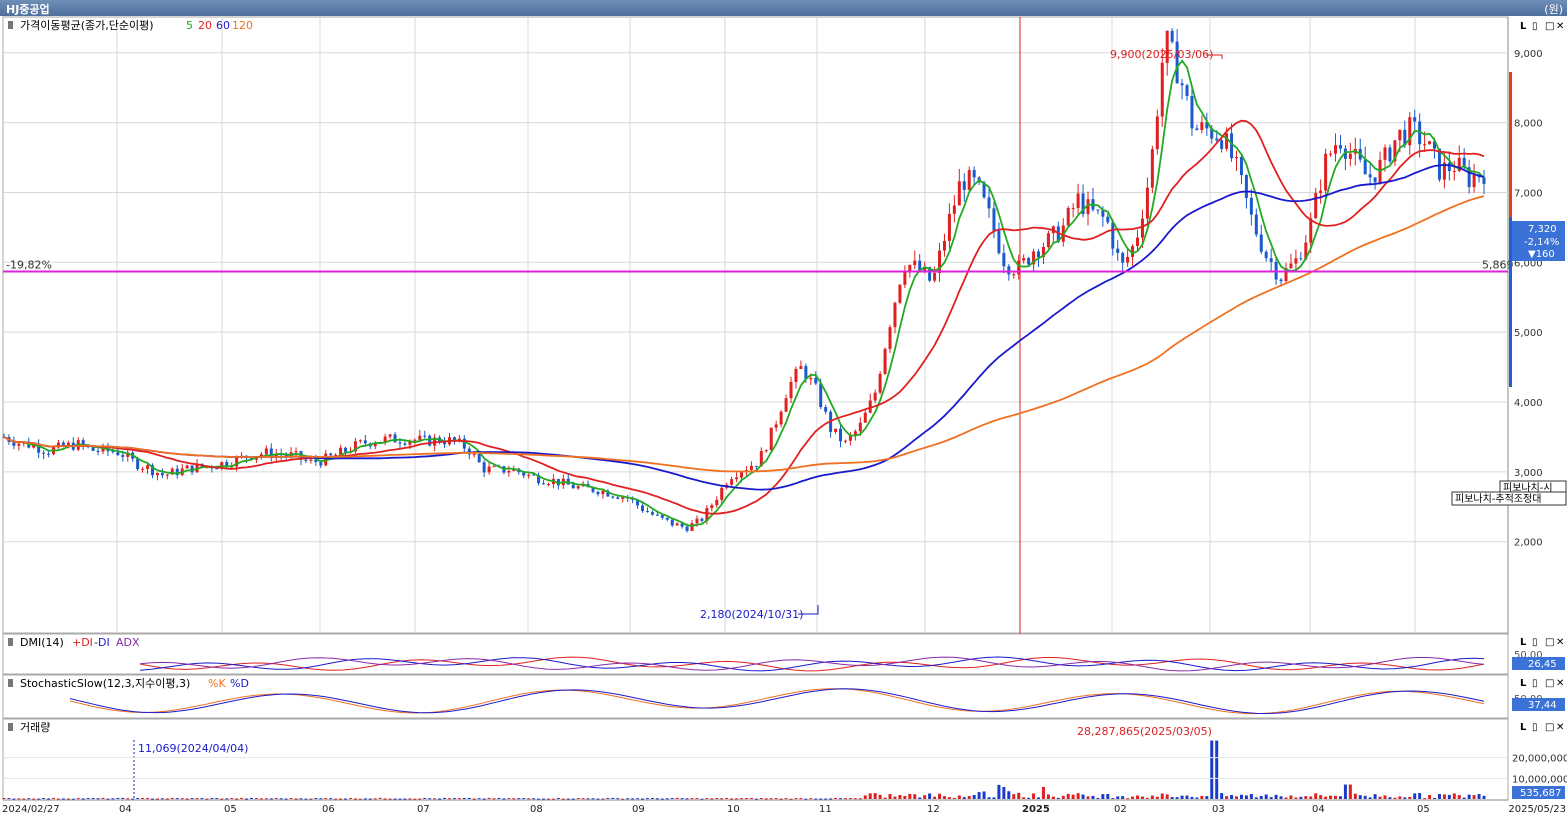 The width and height of the screenshot is (1567, 816). Describe the element at coordinates (1535, 642) in the screenshot. I see `dmi-minimize-icon: ▯` at that location.